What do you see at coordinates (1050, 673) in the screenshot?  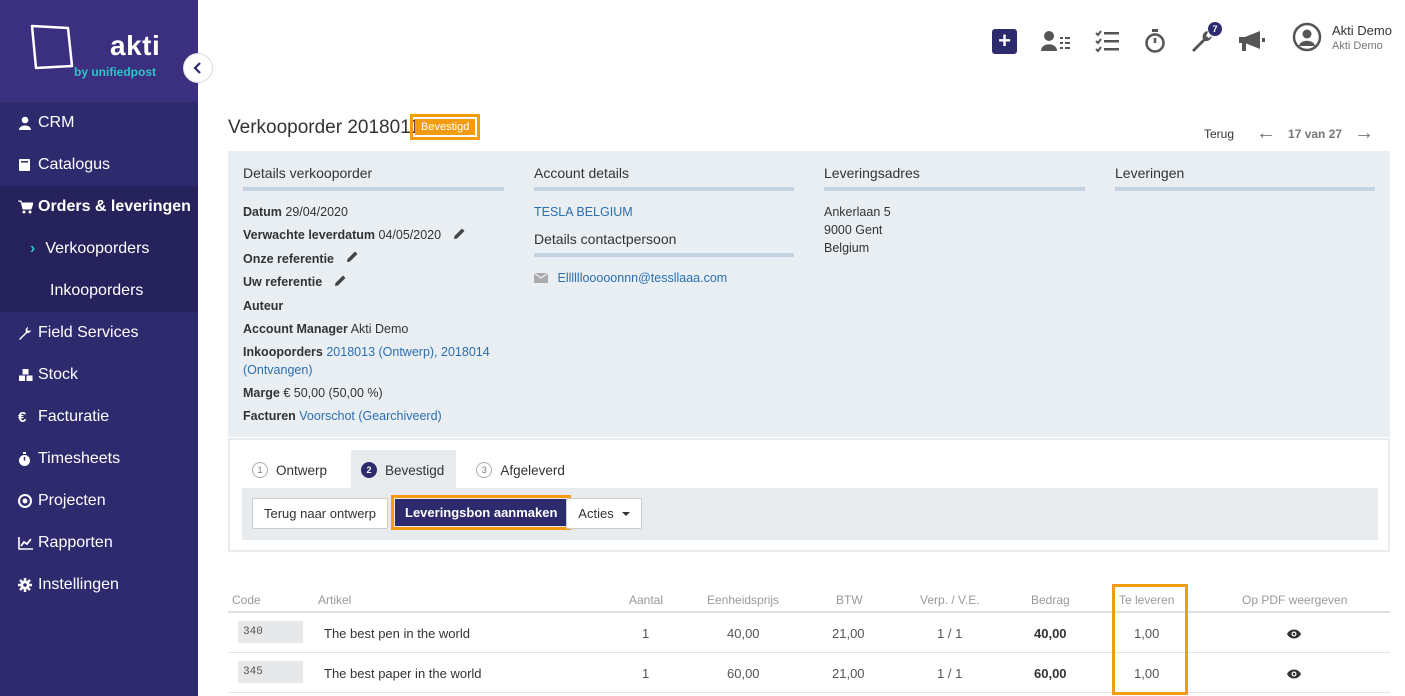 I see `row-bedrag: 60,00` at bounding box center [1050, 673].